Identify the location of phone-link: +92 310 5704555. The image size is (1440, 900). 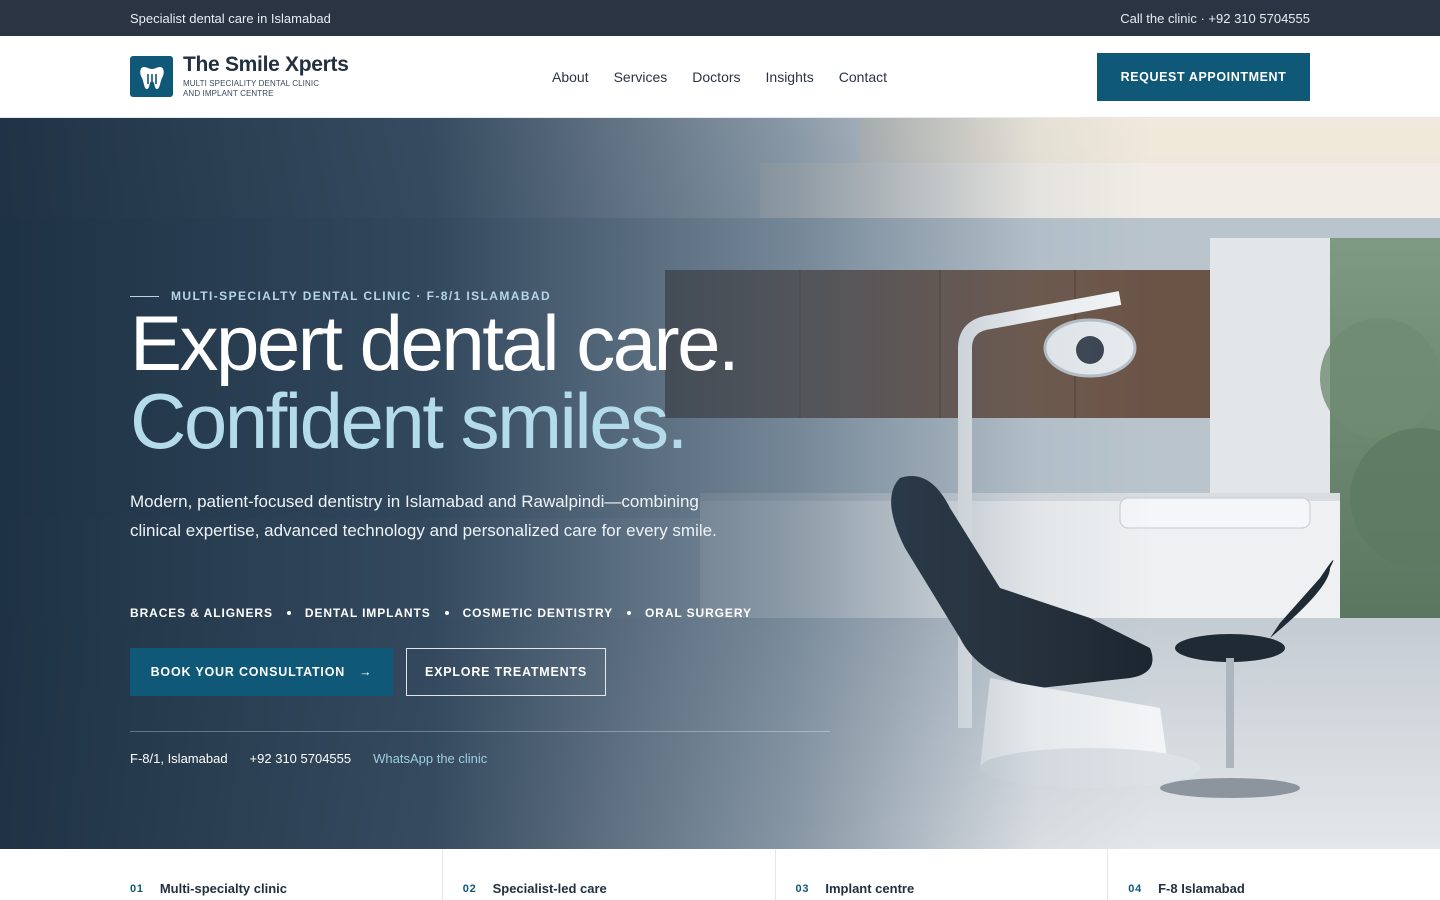
(301, 758).